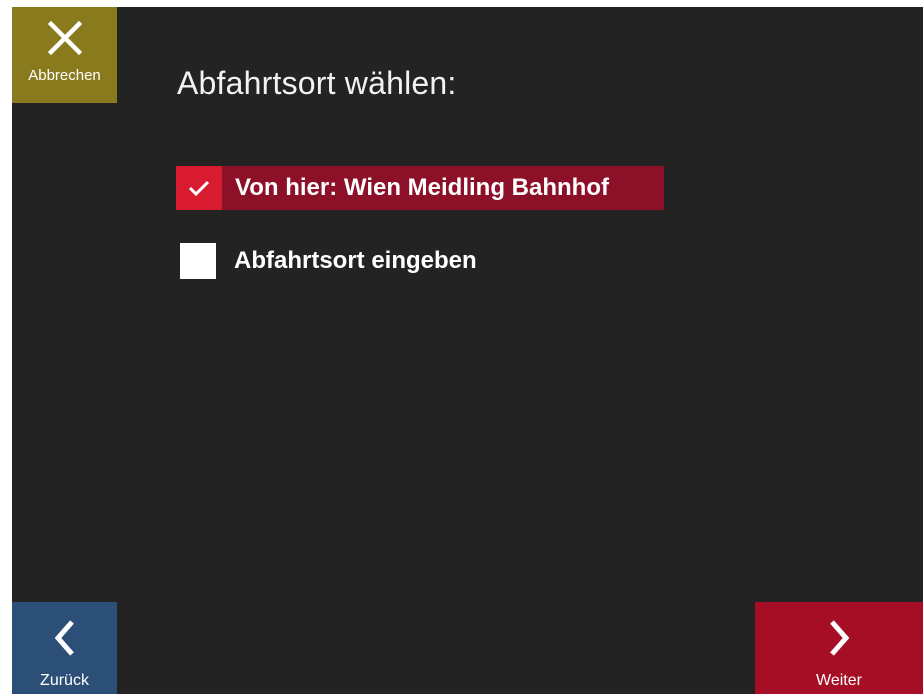 Image resolution: width=923 pixels, height=694 pixels. I want to click on checkbox-unchecked, so click(198, 261).